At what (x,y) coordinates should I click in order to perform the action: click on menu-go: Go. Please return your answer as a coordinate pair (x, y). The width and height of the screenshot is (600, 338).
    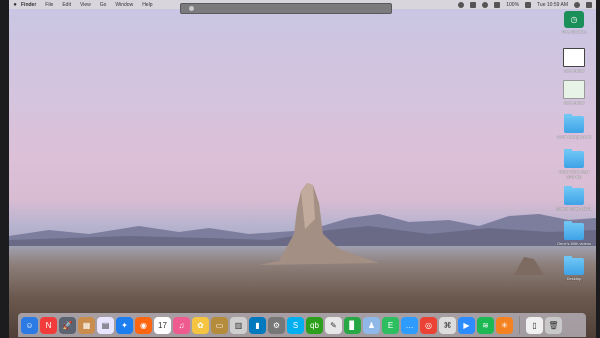
    Looking at the image, I should click on (103, 5).